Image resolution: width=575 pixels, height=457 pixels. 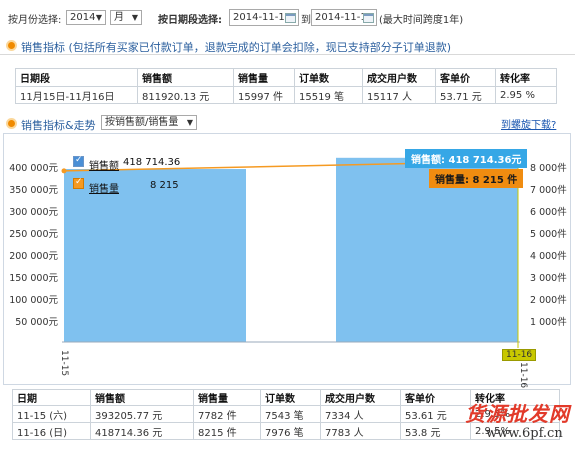 I want to click on col-header: 客单价, so click(x=435, y=397).